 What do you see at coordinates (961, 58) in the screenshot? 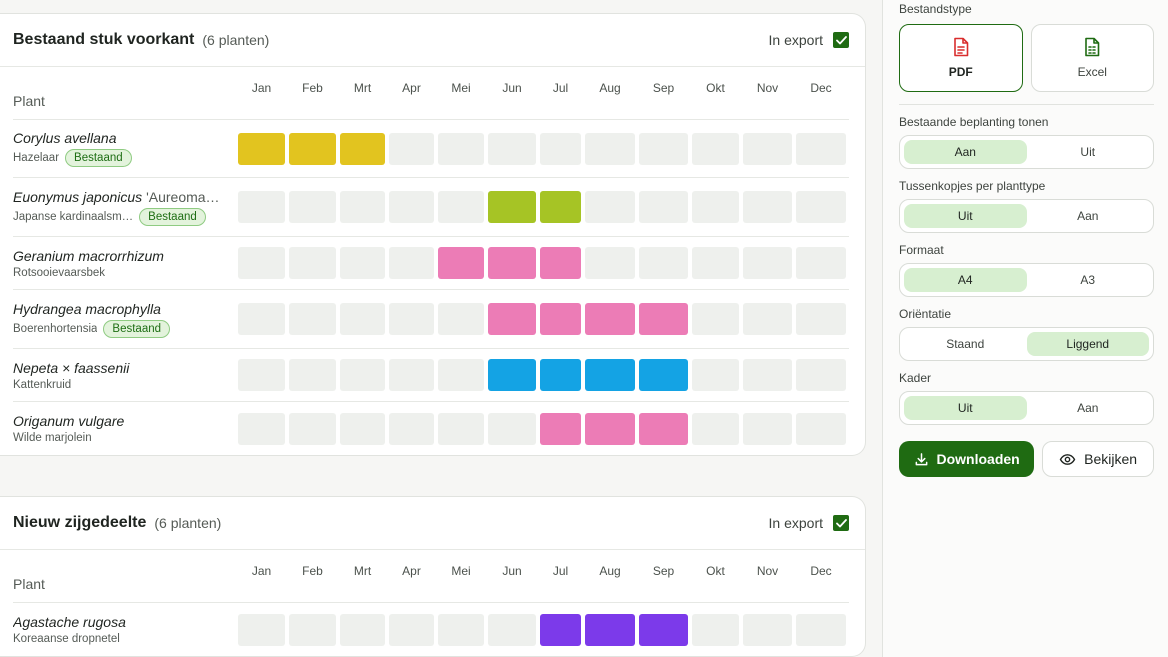
I see `filetype-pdf-option: PDF` at bounding box center [961, 58].